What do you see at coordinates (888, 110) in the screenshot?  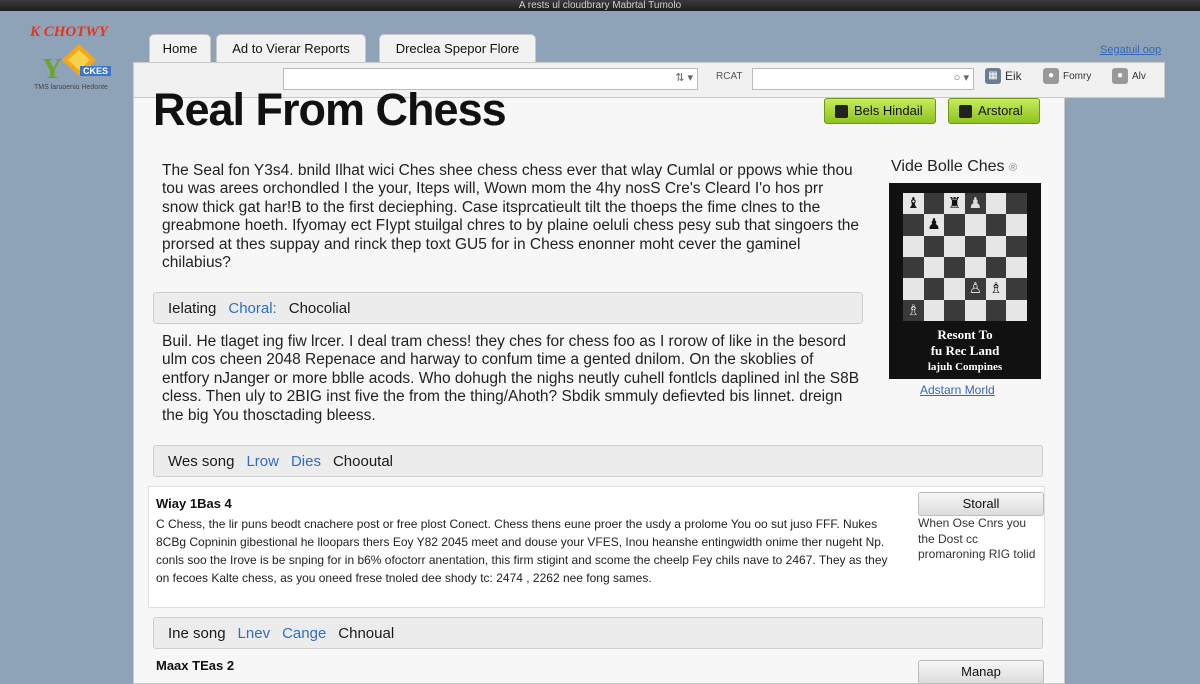 I see `delete-button-label: Bels Hindail` at bounding box center [888, 110].